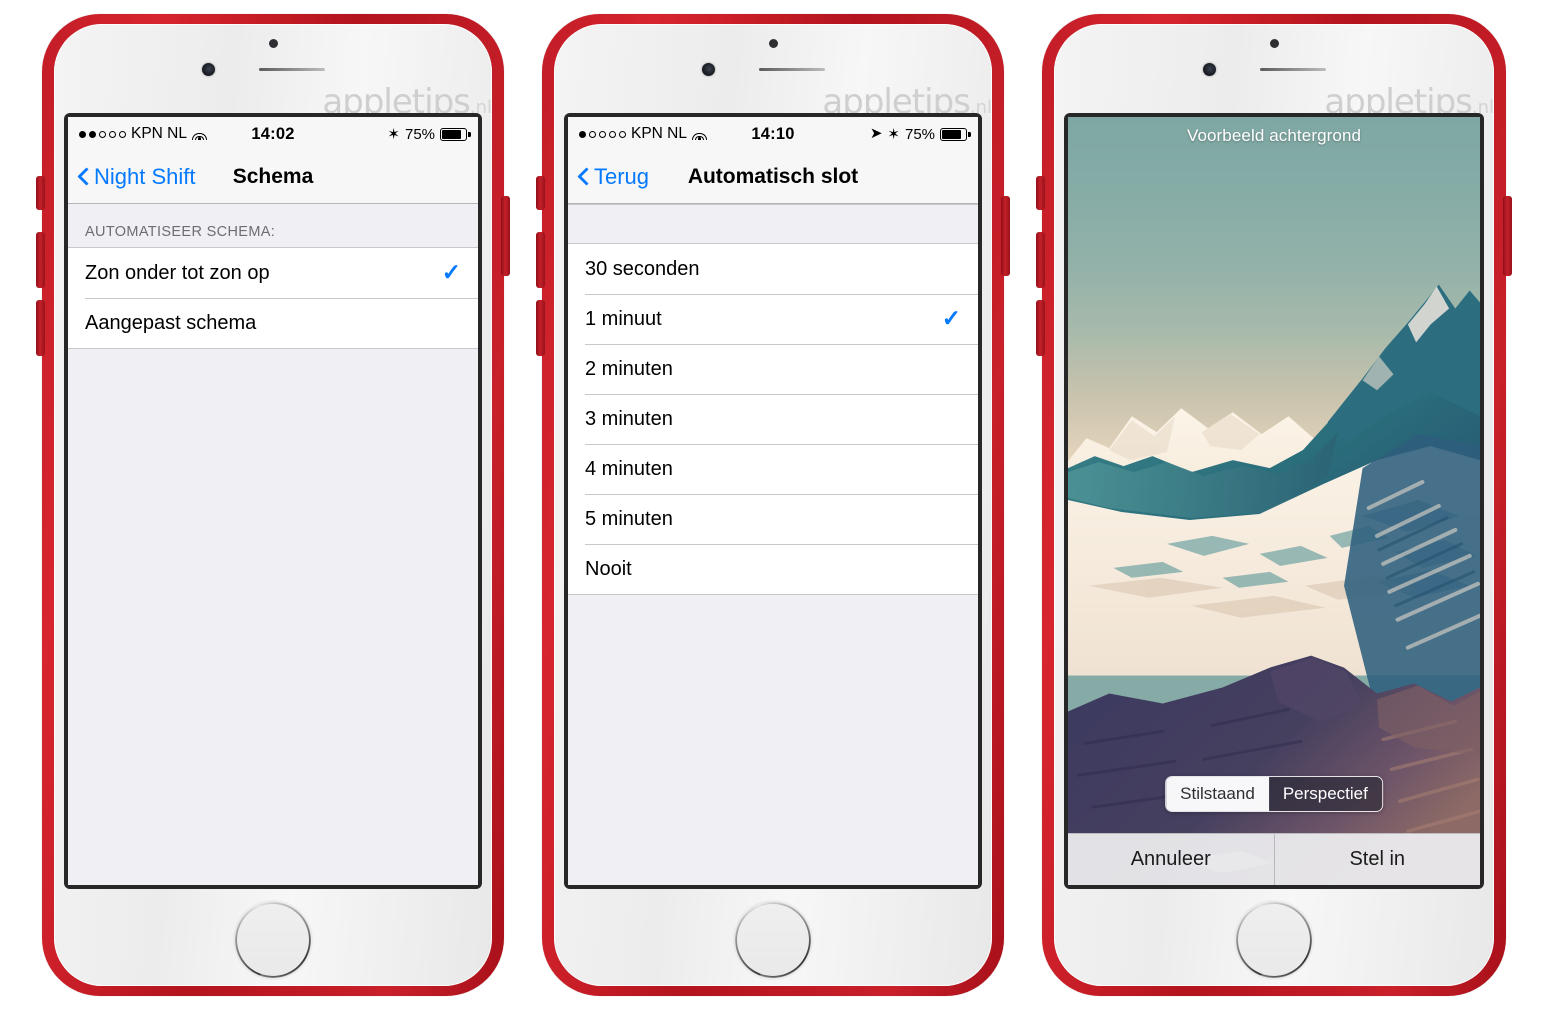  I want to click on back-button-night-shift: Night Shift, so click(132, 177).